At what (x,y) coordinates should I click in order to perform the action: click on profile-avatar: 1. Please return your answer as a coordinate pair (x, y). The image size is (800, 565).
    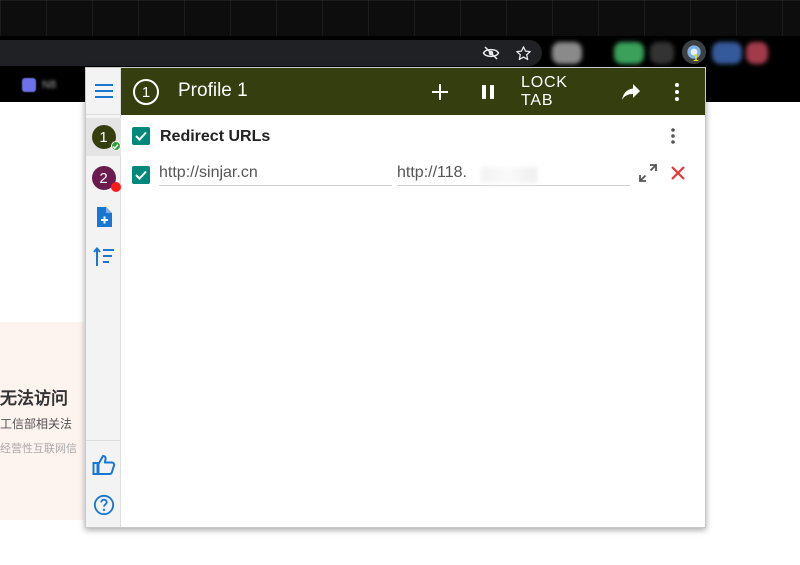
    Looking at the image, I should click on (106, 138).